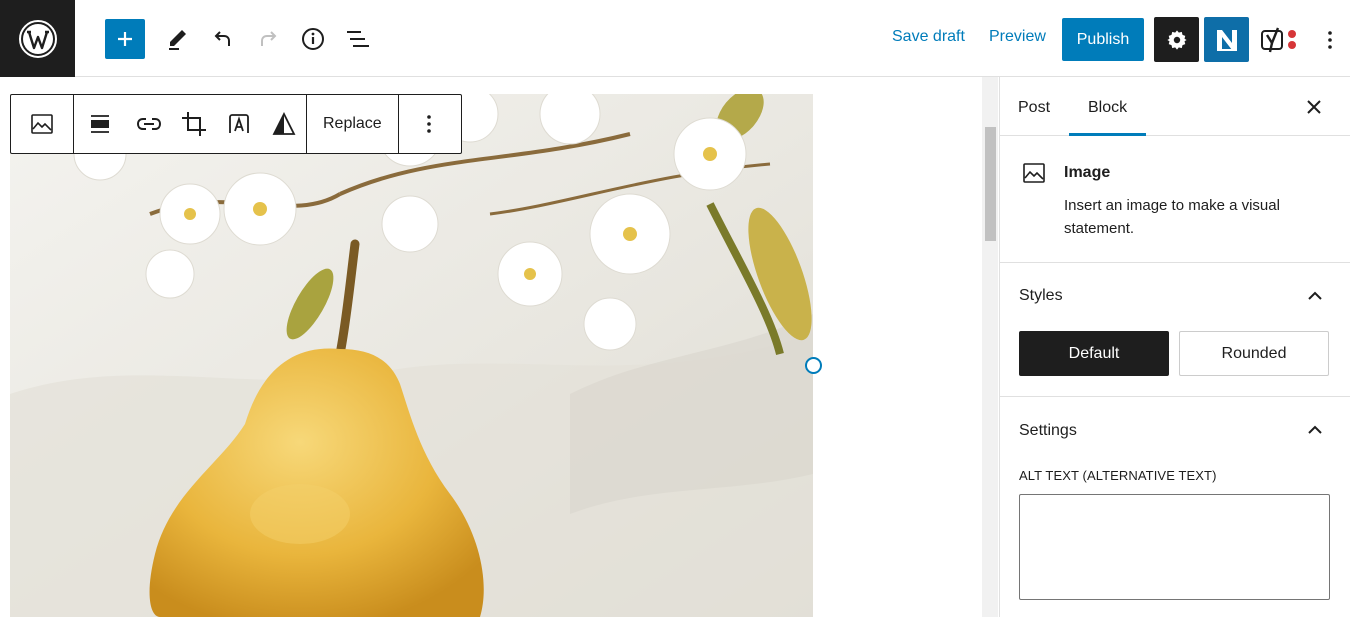 This screenshot has width=1350, height=617. I want to click on n-plugin-button, so click(1226, 39).